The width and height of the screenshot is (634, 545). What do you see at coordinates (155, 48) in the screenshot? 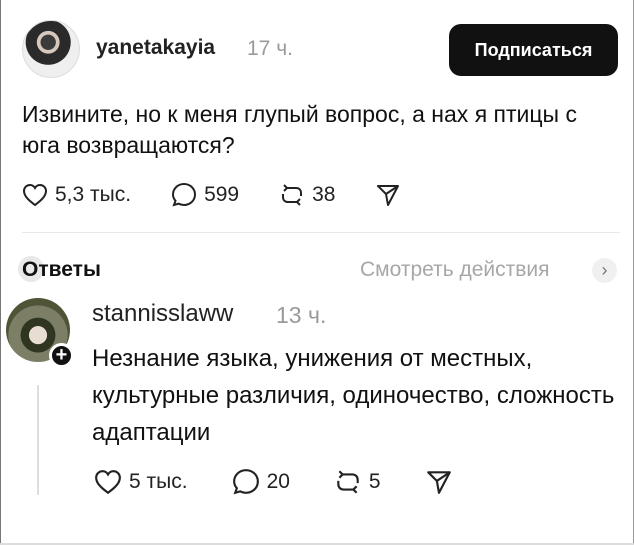
I see `author-username: yanetakayia` at bounding box center [155, 48].